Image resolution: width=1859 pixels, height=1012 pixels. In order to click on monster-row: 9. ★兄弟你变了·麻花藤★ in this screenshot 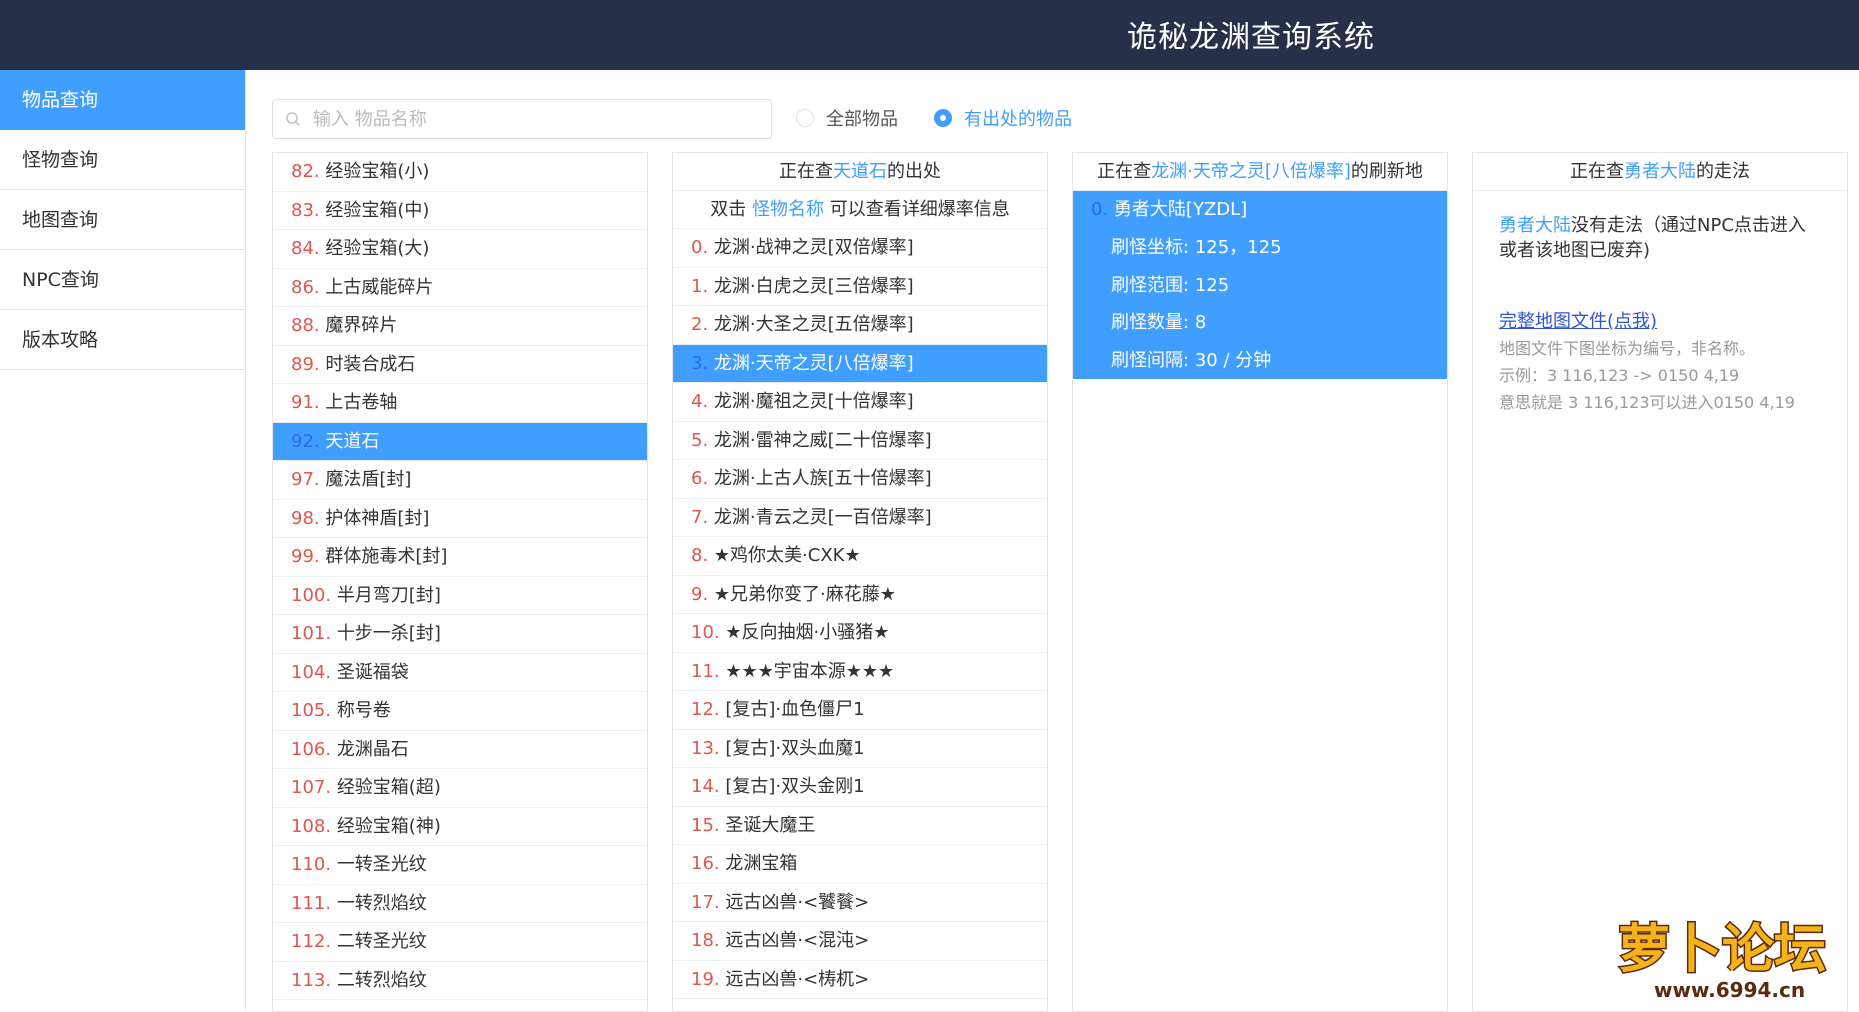, I will do `click(860, 595)`.